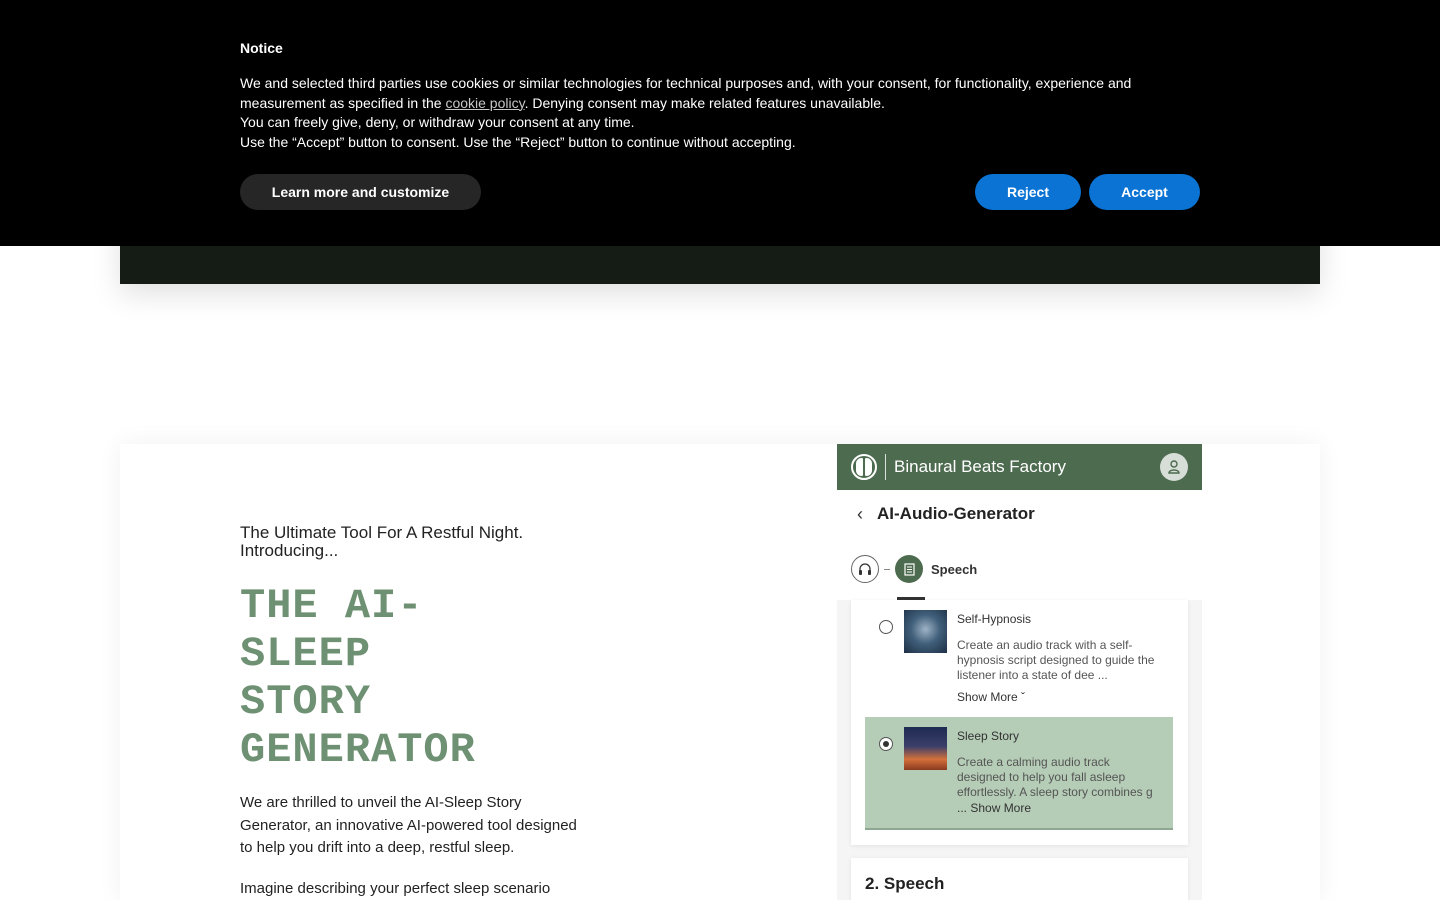 Image resolution: width=1440 pixels, height=900 pixels. Describe the element at coordinates (954, 569) in the screenshot. I see `step-label-speech: Speech` at that location.